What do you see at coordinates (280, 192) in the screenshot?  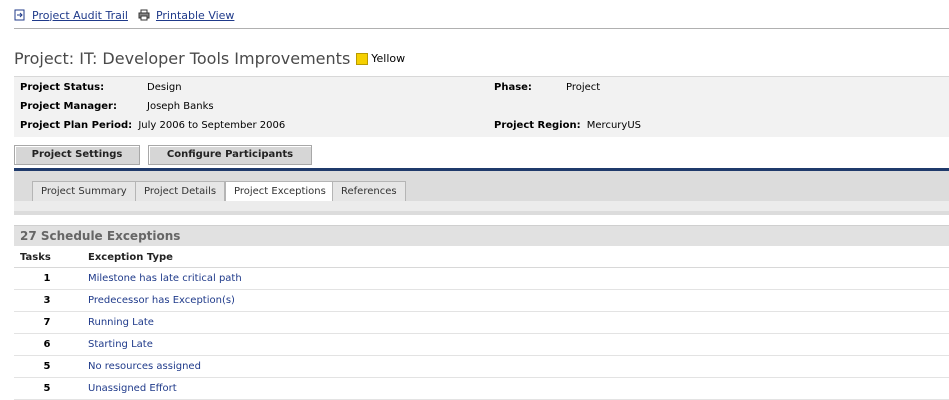 I see `tab-project-exceptions: Project Exceptions` at bounding box center [280, 192].